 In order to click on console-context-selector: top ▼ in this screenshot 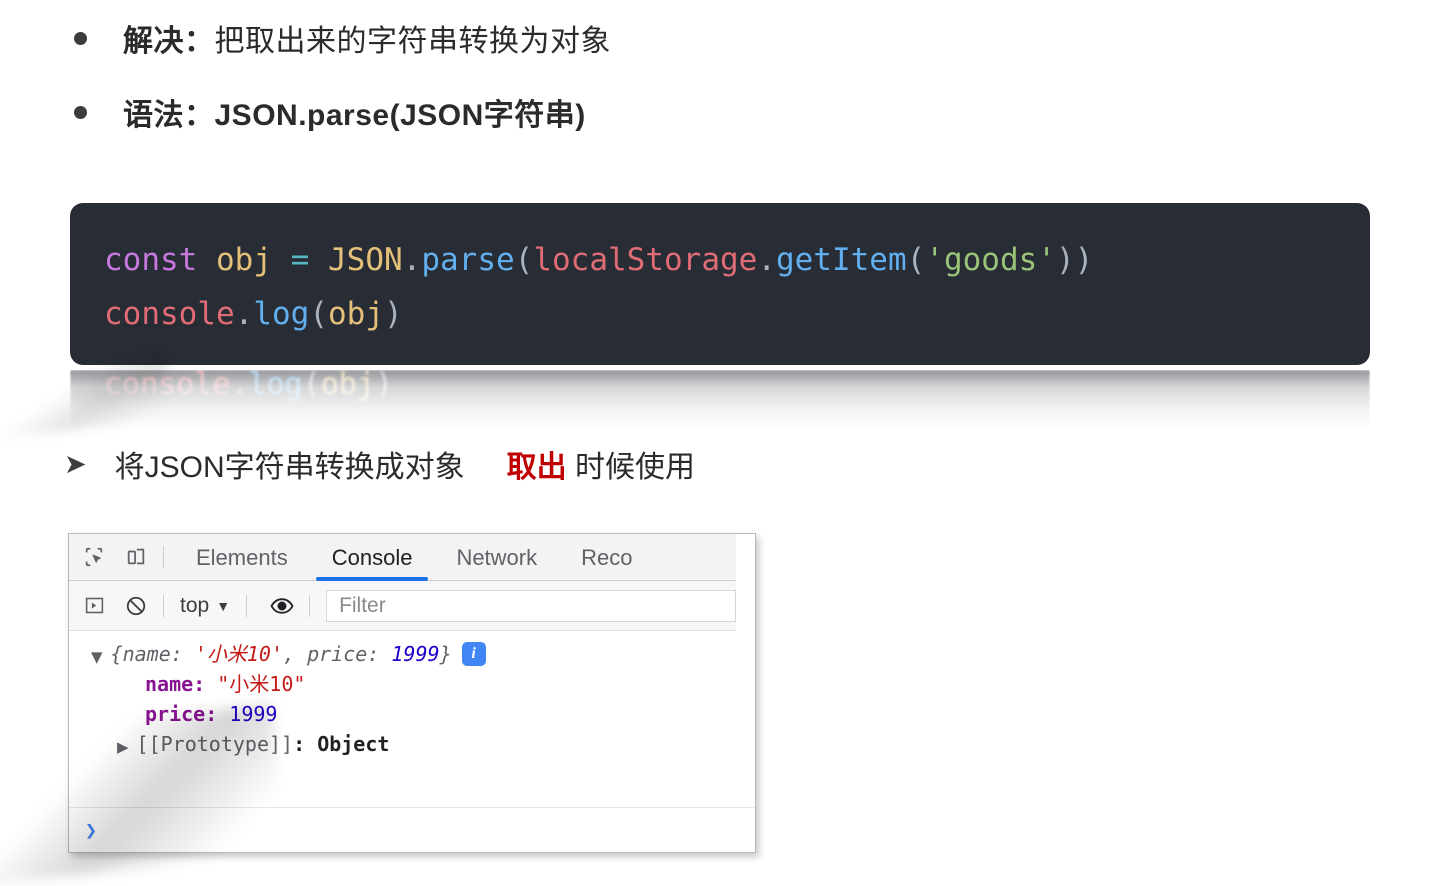, I will do `click(205, 606)`.